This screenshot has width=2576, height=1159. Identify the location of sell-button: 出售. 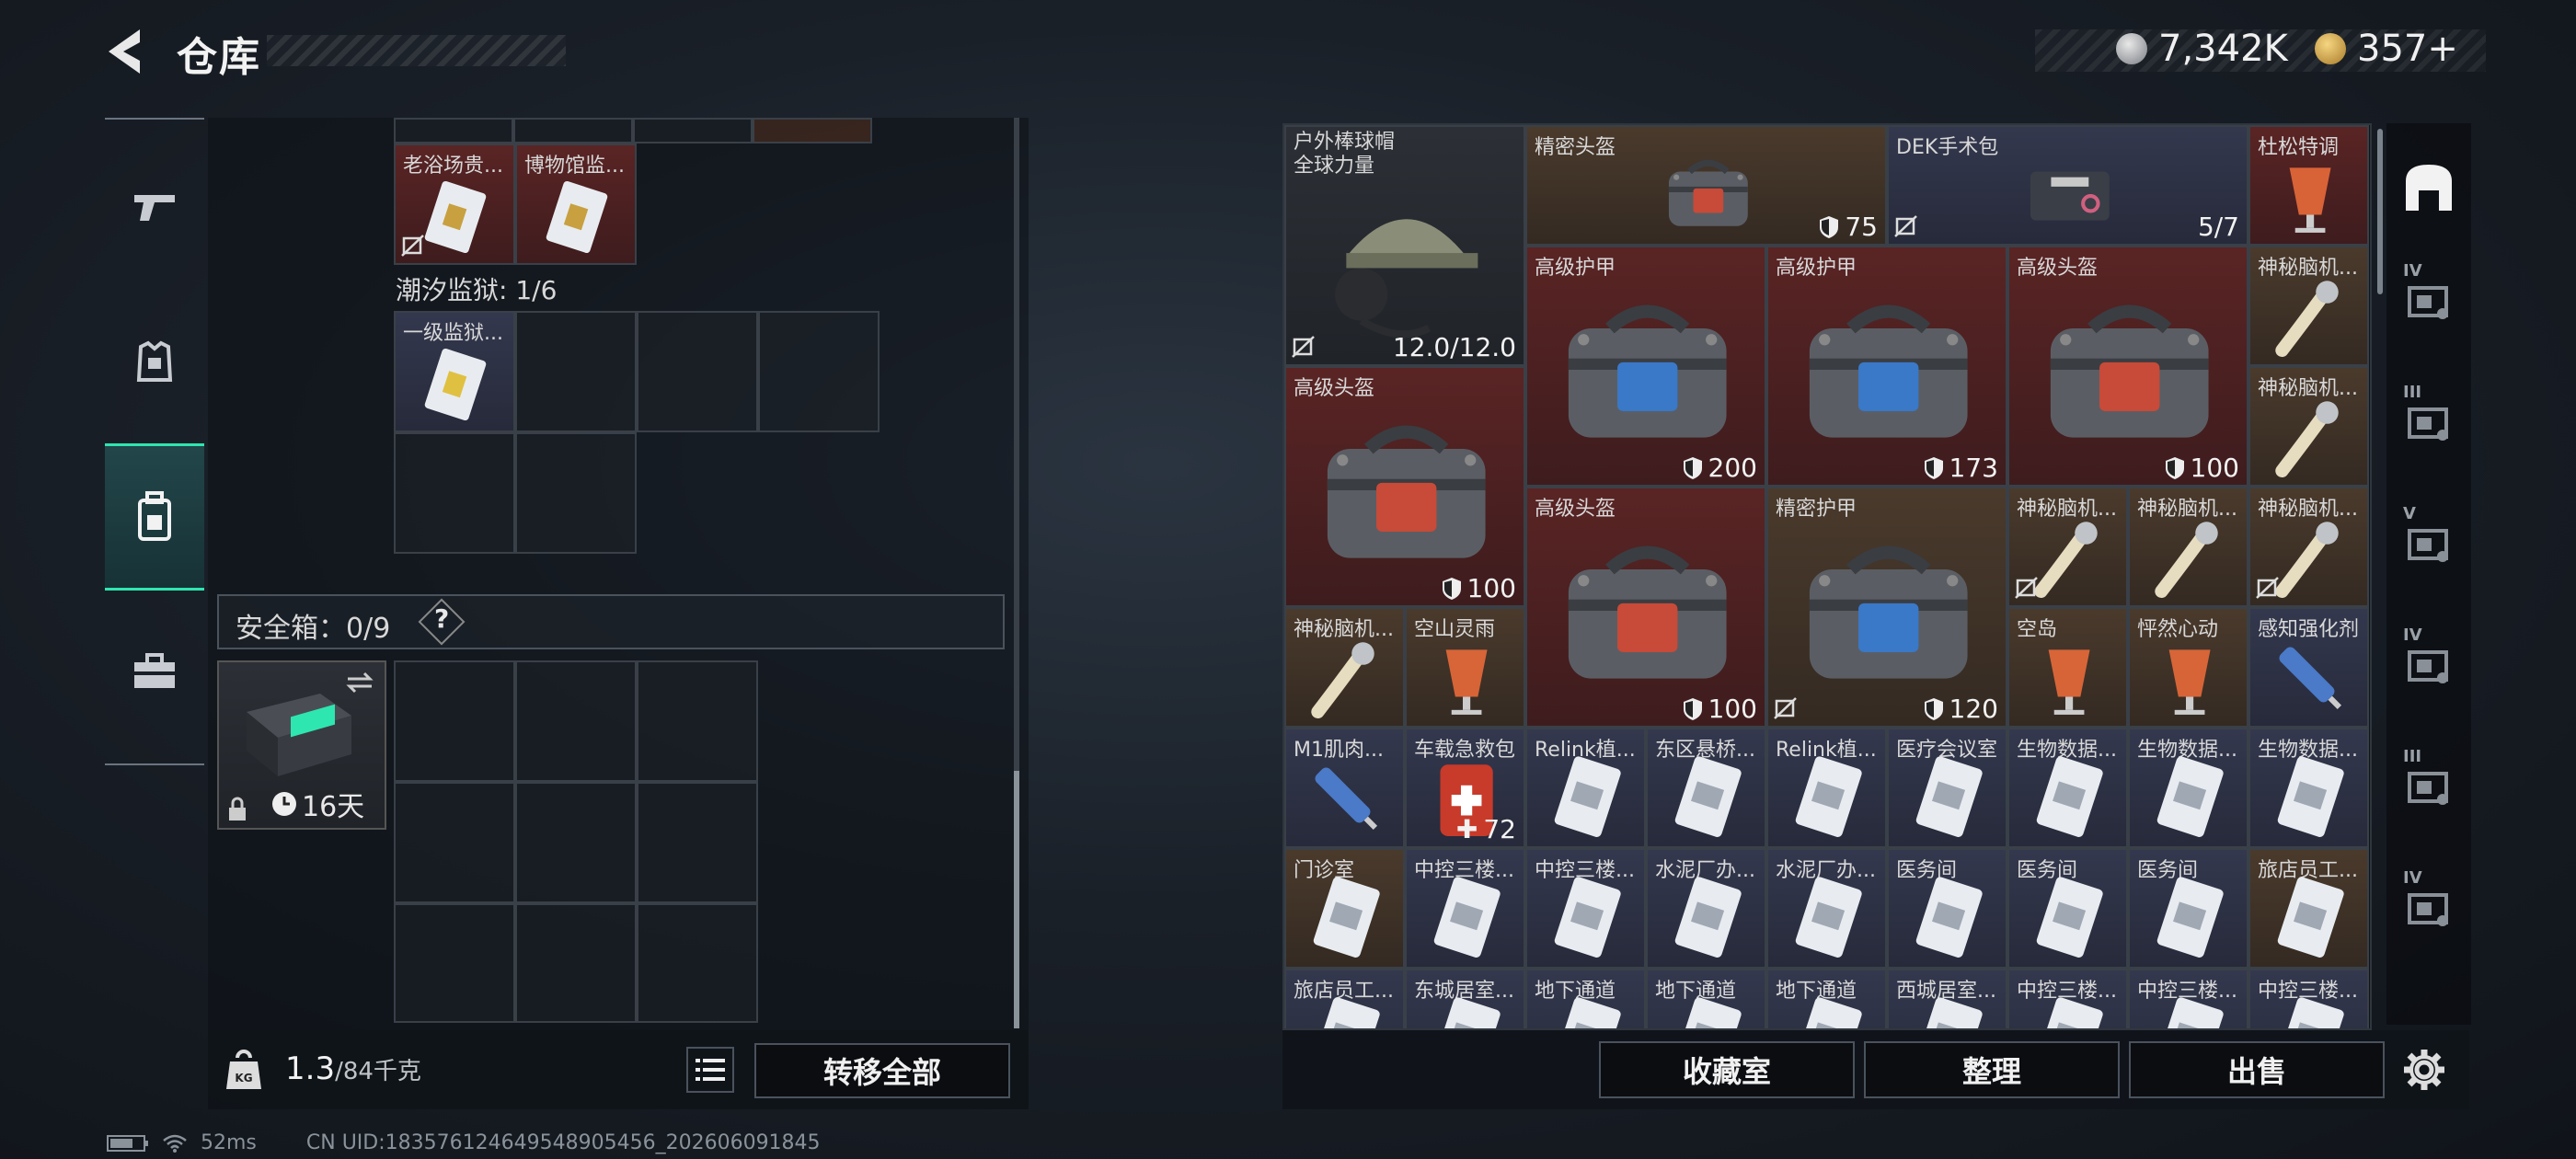
(2257, 1069).